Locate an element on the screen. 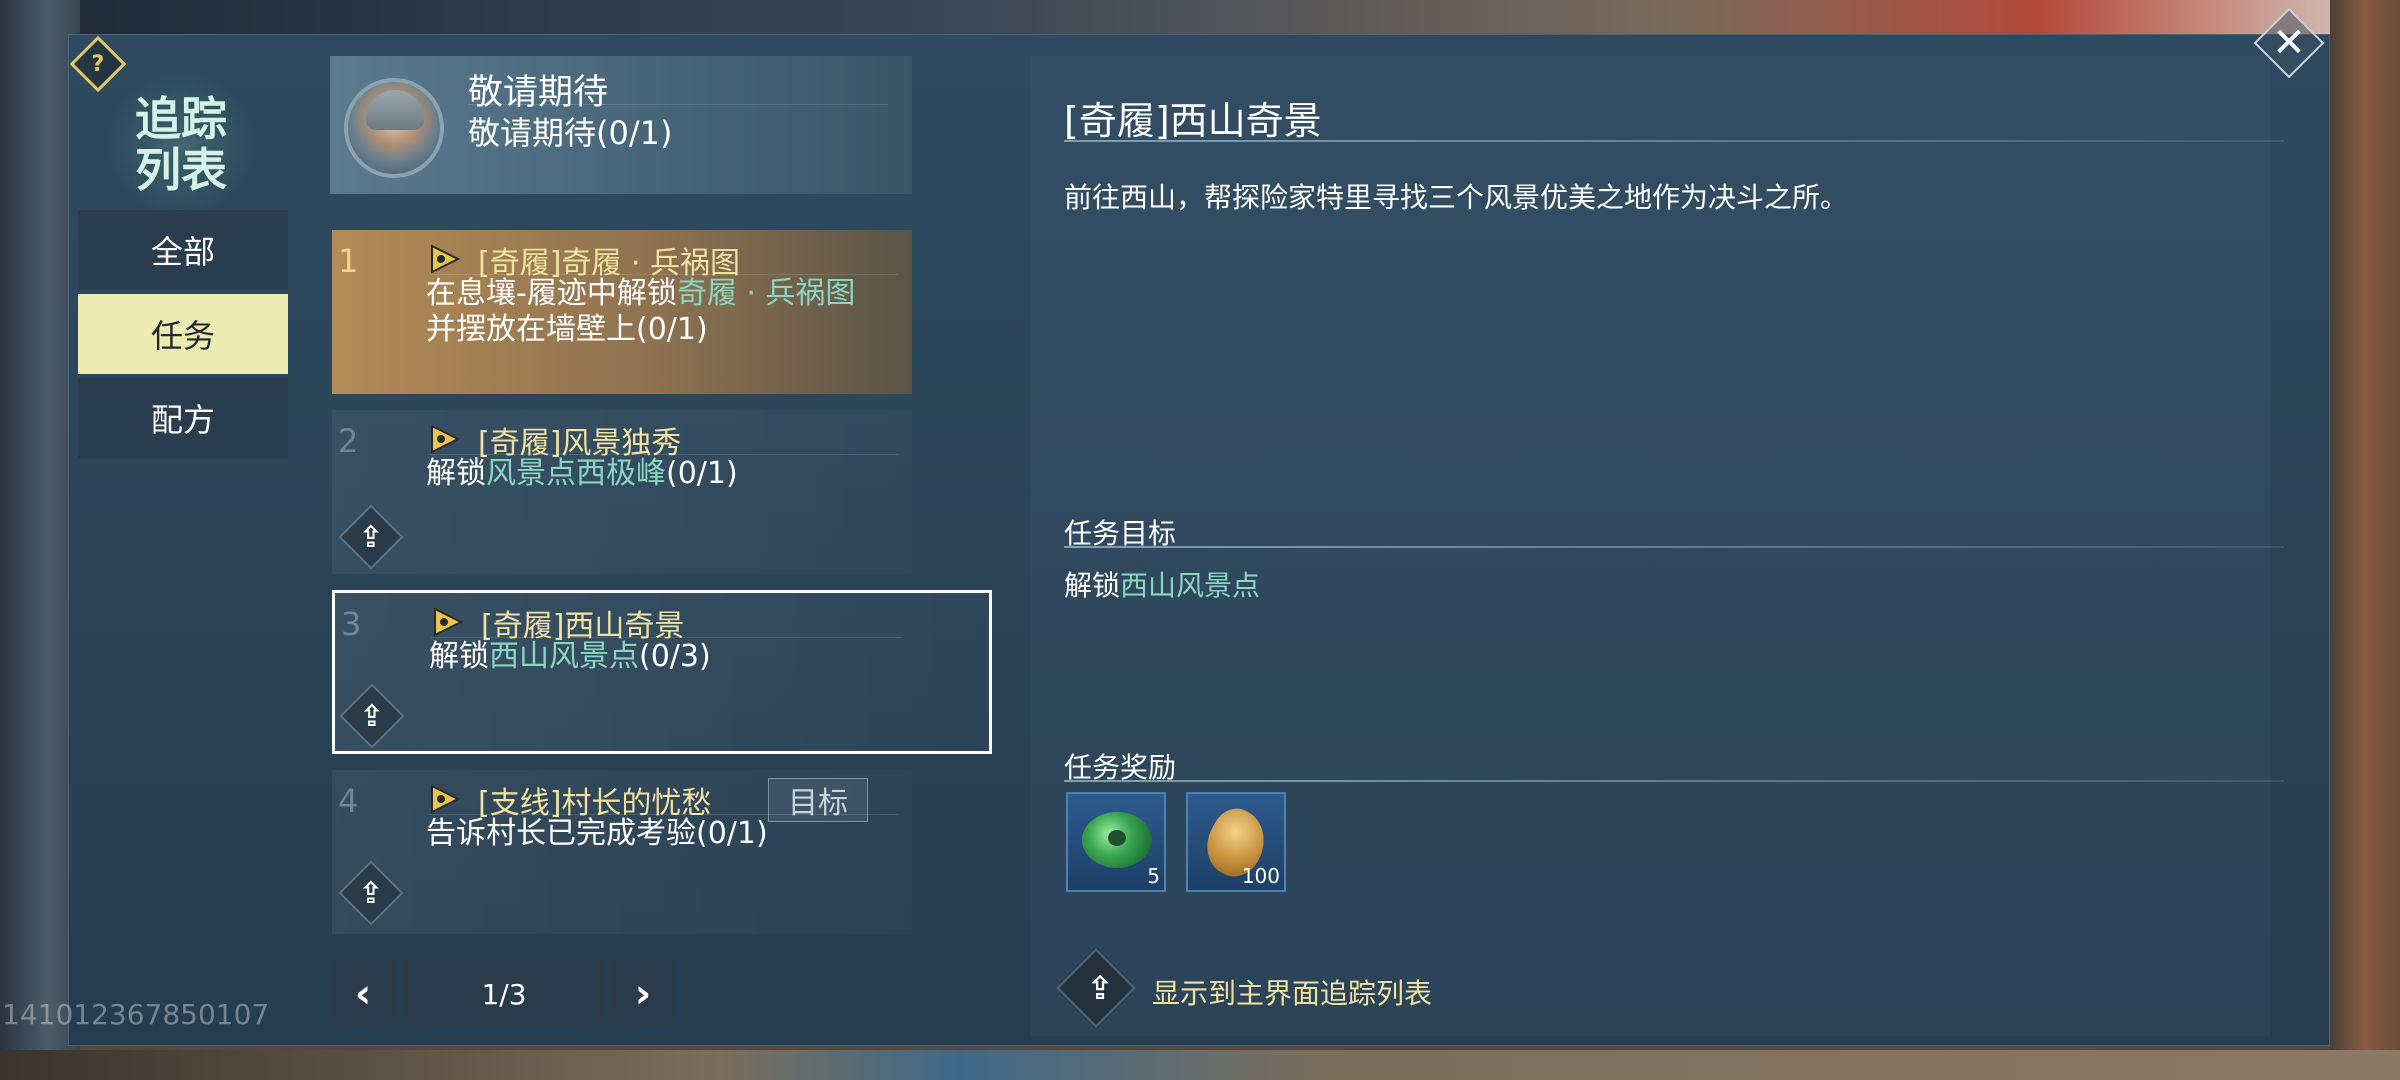 The height and width of the screenshot is (1080, 2400). desc-text-2: (0/1) is located at coordinates (702, 473).